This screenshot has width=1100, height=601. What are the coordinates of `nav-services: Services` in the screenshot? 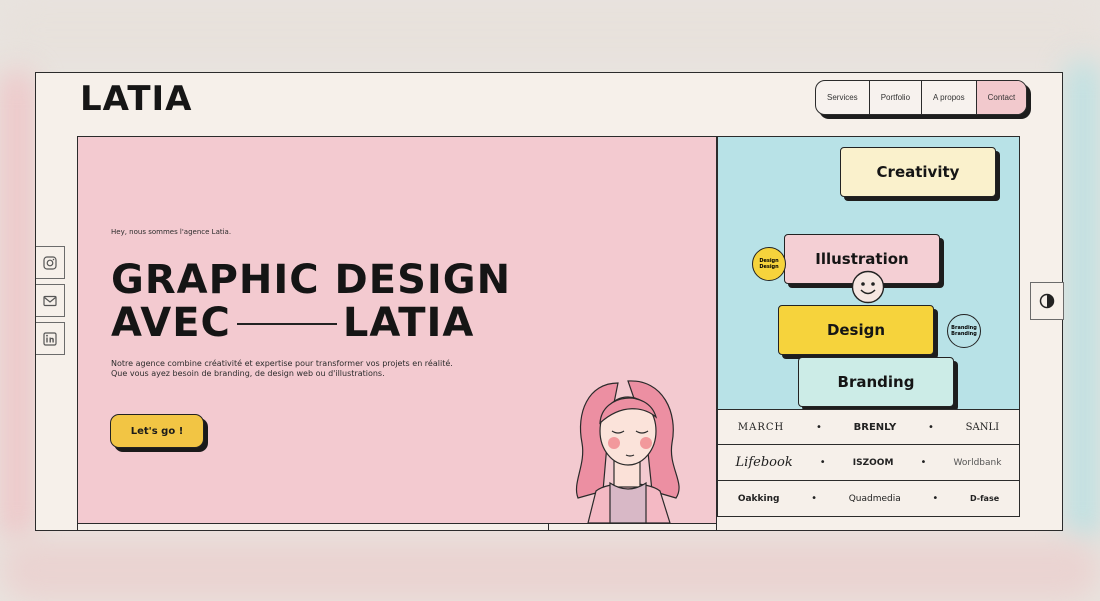 It's located at (843, 97).